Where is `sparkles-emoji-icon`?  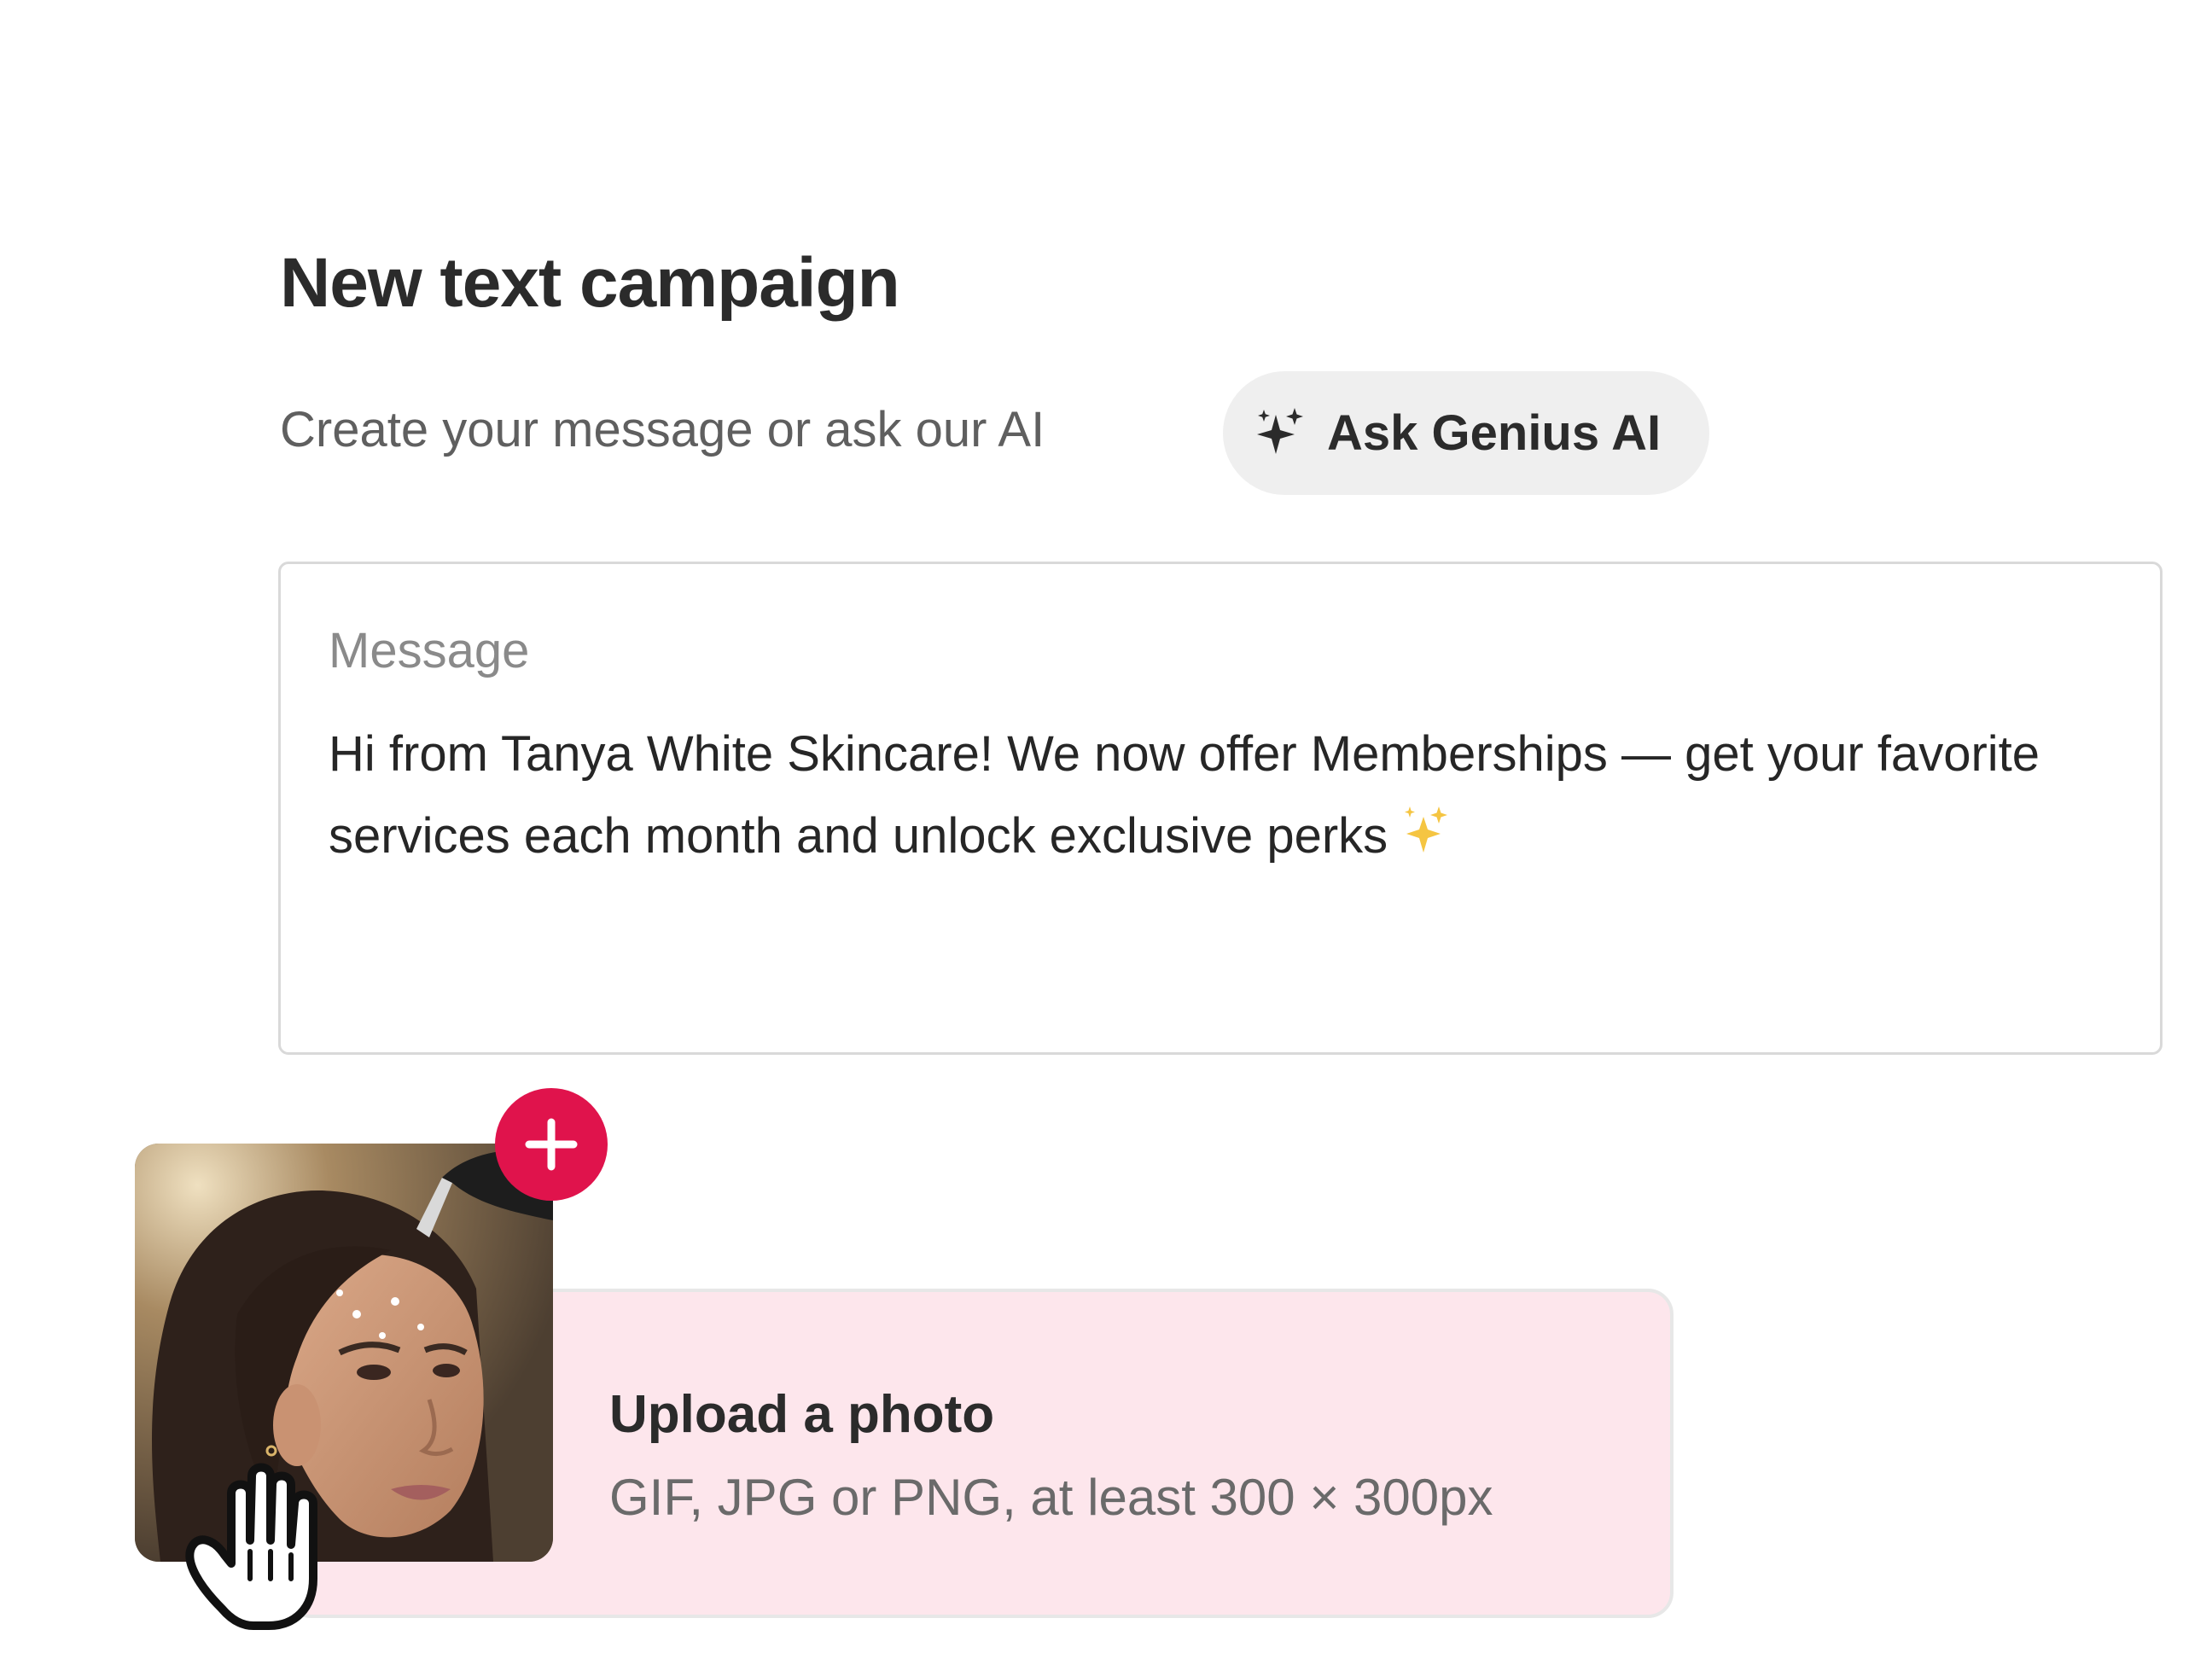 sparkles-emoji-icon is located at coordinates (1426, 829).